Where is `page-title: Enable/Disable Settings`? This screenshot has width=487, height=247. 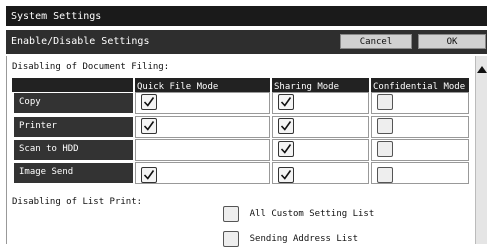 page-title: Enable/Disable Settings is located at coordinates (80, 41).